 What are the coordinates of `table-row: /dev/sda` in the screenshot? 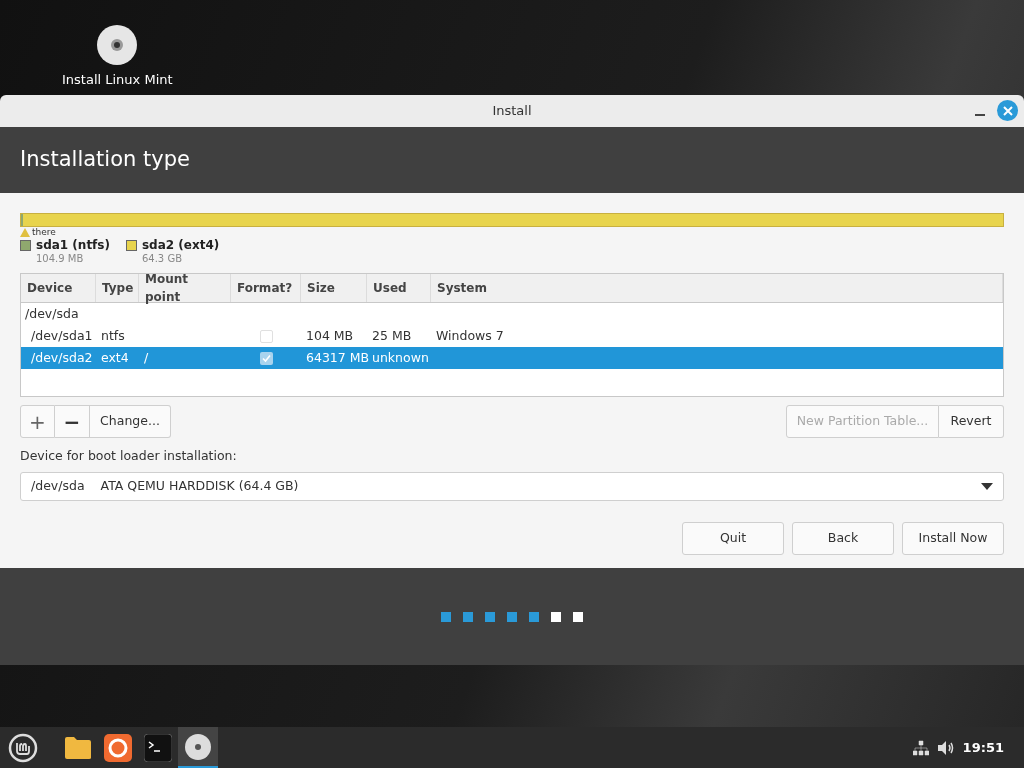 It's located at (512, 314).